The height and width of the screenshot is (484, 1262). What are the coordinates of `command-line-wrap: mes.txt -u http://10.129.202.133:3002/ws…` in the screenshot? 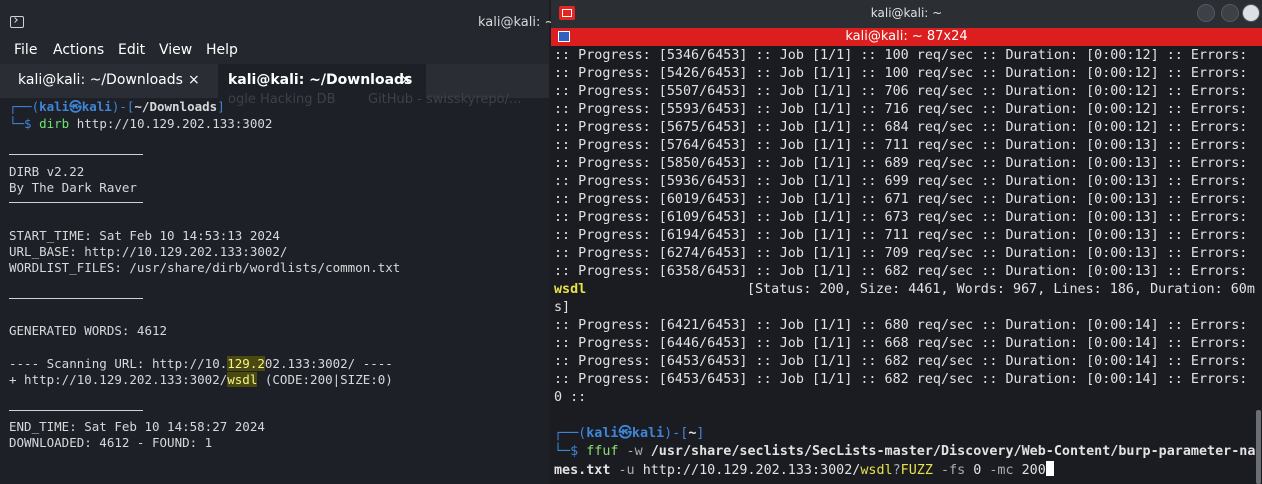 It's located at (804, 470).